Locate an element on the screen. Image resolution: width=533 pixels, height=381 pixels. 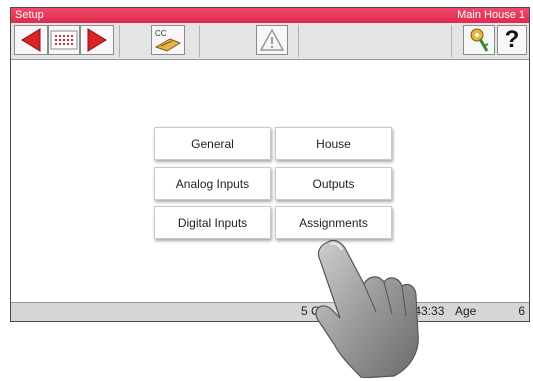
key-button is located at coordinates (479, 40).